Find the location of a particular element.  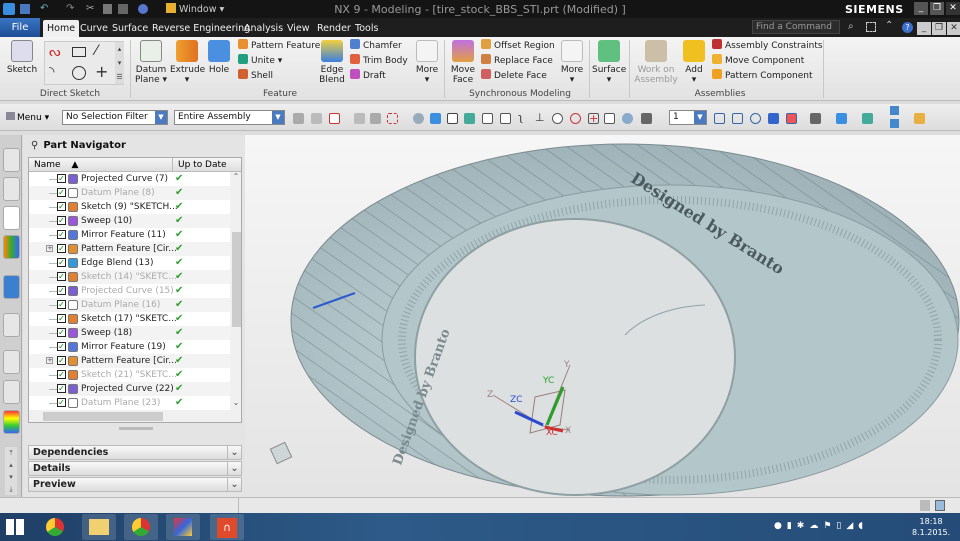

point-icon: + is located at coordinates (101, 71).